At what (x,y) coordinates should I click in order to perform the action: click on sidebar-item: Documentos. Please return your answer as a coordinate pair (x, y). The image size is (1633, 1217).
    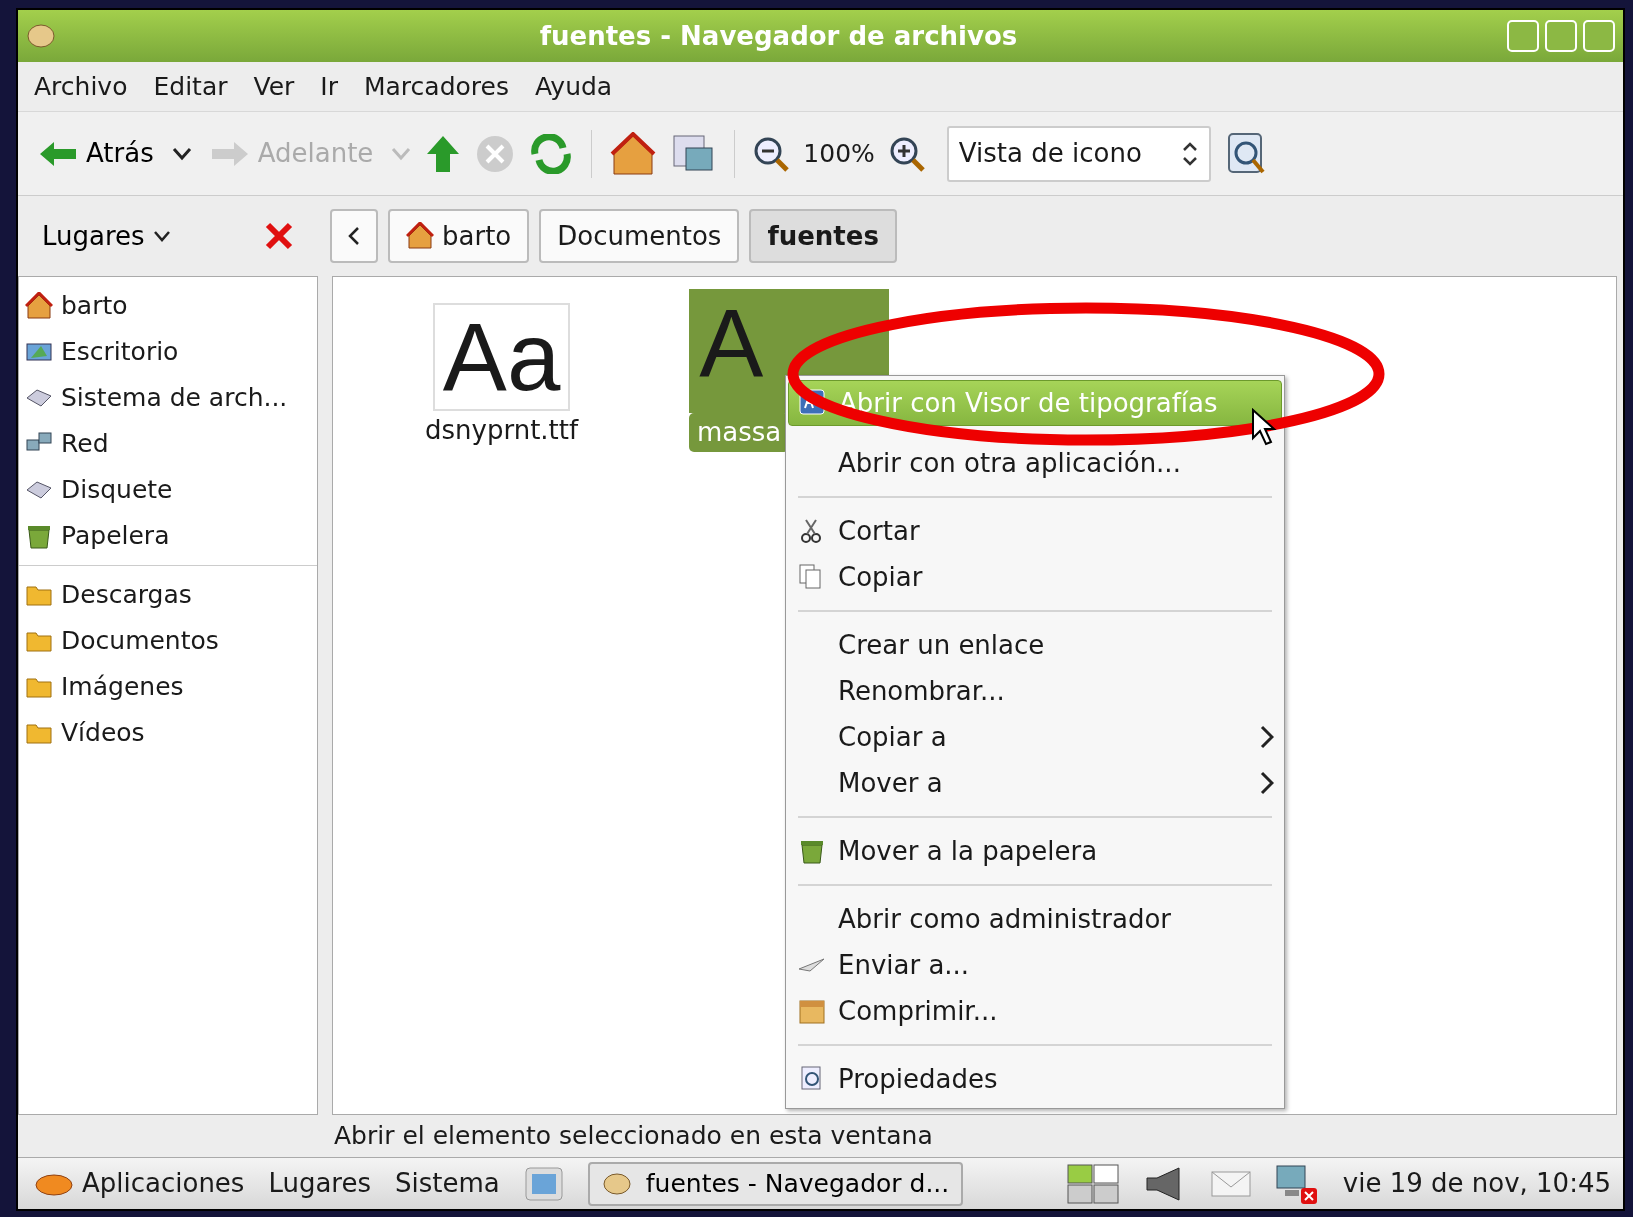
    Looking at the image, I should click on (168, 641).